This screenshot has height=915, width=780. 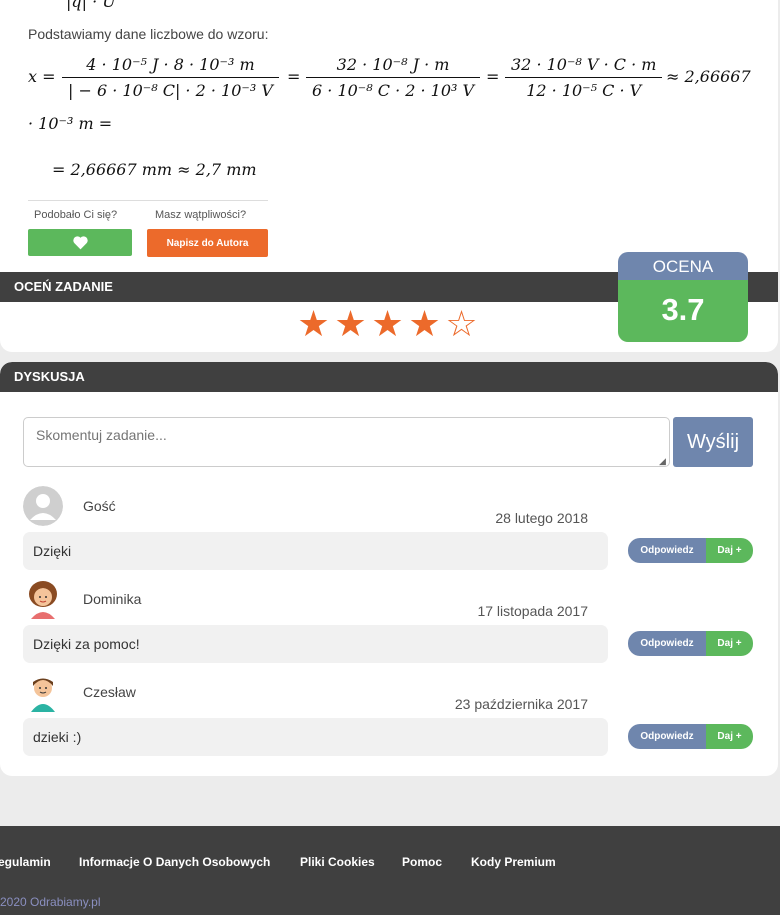 I want to click on avatar-boy, so click(x=43, y=692).